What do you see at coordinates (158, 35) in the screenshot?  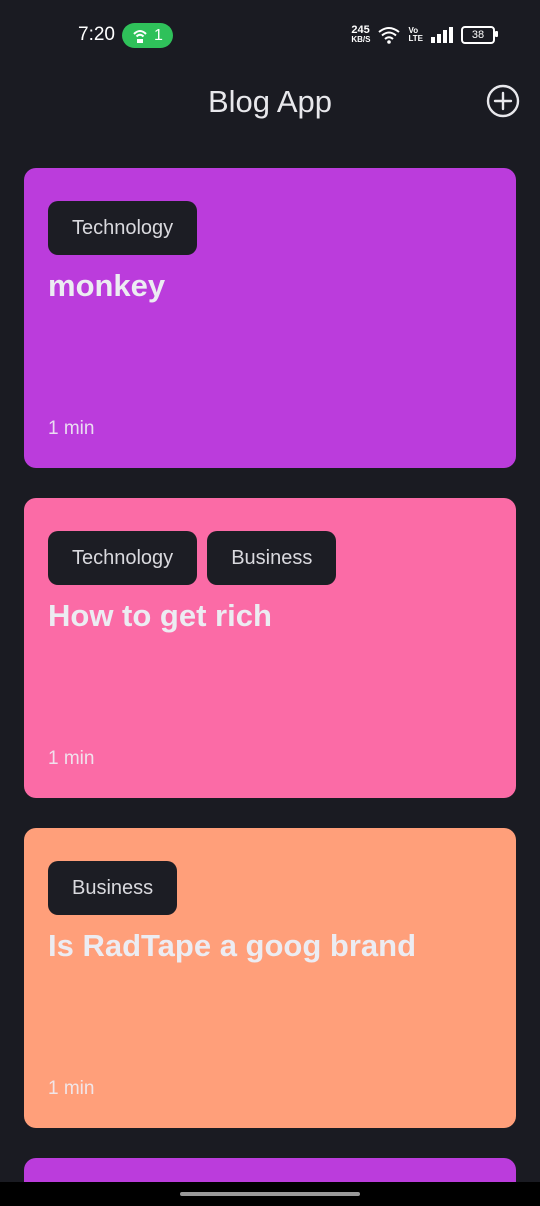 I see `hotspot-count: 1` at bounding box center [158, 35].